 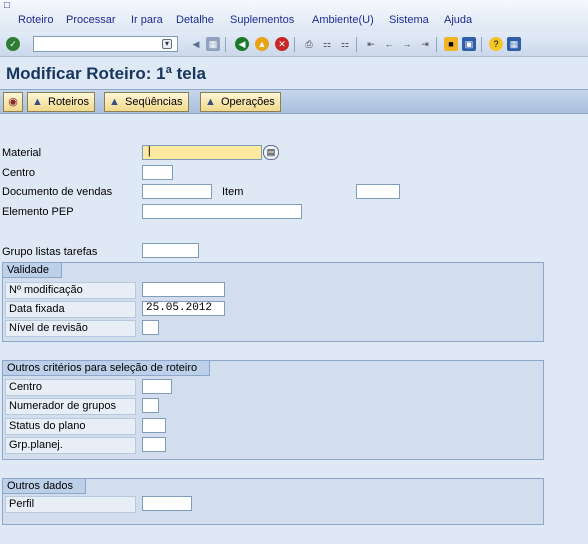 I want to click on help-icon: ?, so click(x=496, y=44).